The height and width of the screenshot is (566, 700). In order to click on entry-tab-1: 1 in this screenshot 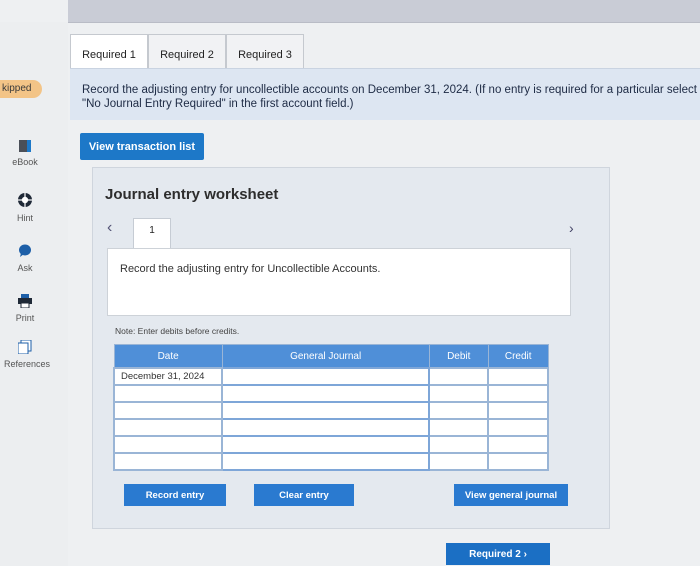, I will do `click(152, 233)`.